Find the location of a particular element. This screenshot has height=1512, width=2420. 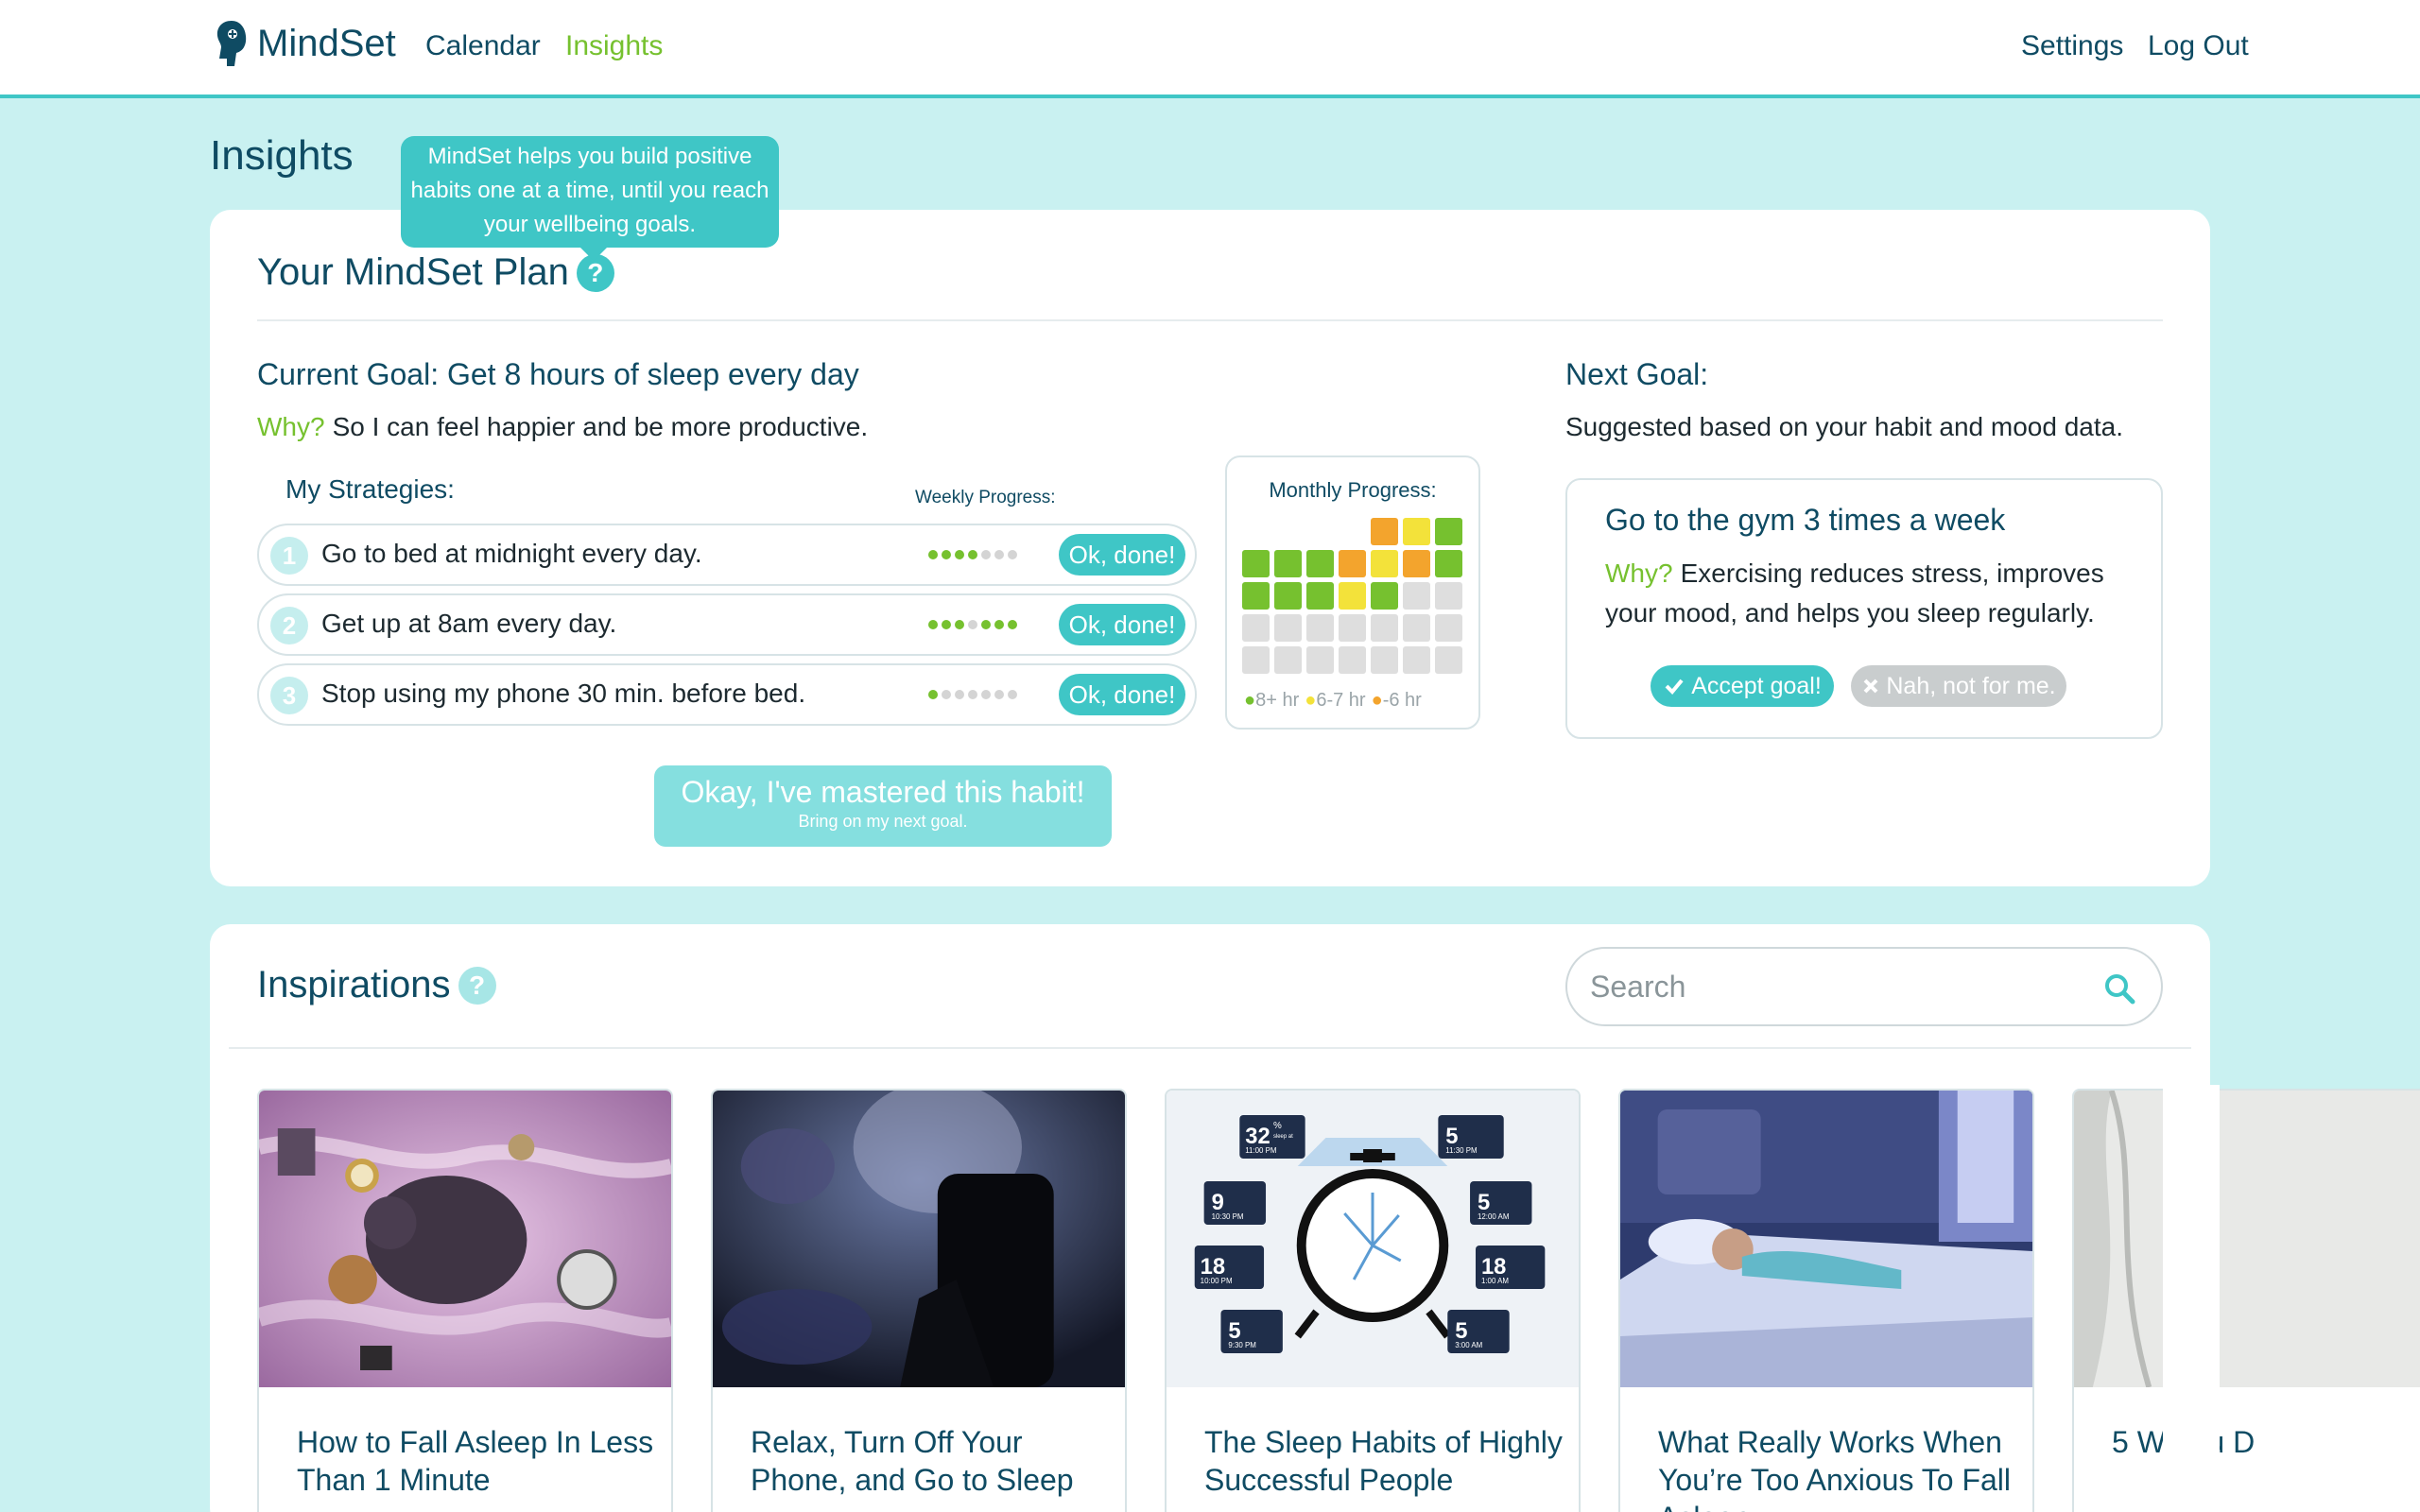

infographic-value: 9 is located at coordinates (1218, 1202).